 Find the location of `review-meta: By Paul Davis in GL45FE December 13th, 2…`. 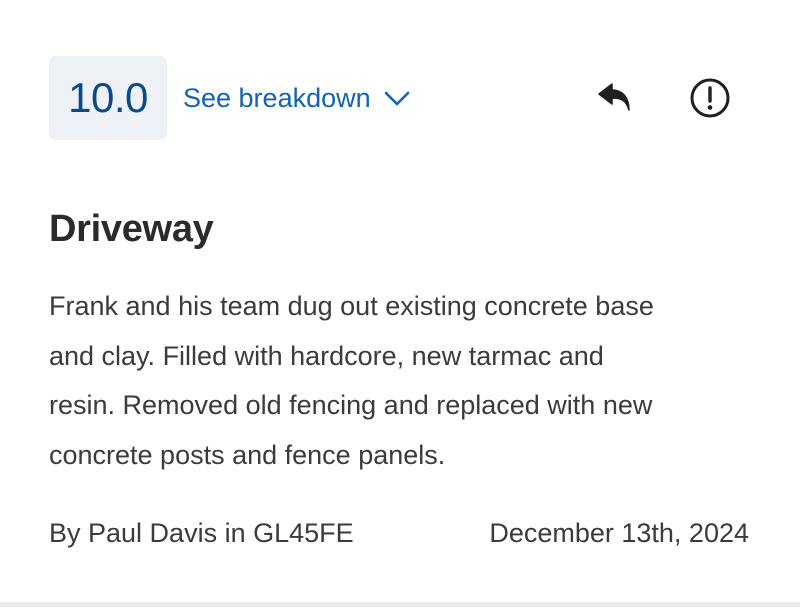

review-meta: By Paul Davis in GL45FE December 13th, 2… is located at coordinates (399, 533).